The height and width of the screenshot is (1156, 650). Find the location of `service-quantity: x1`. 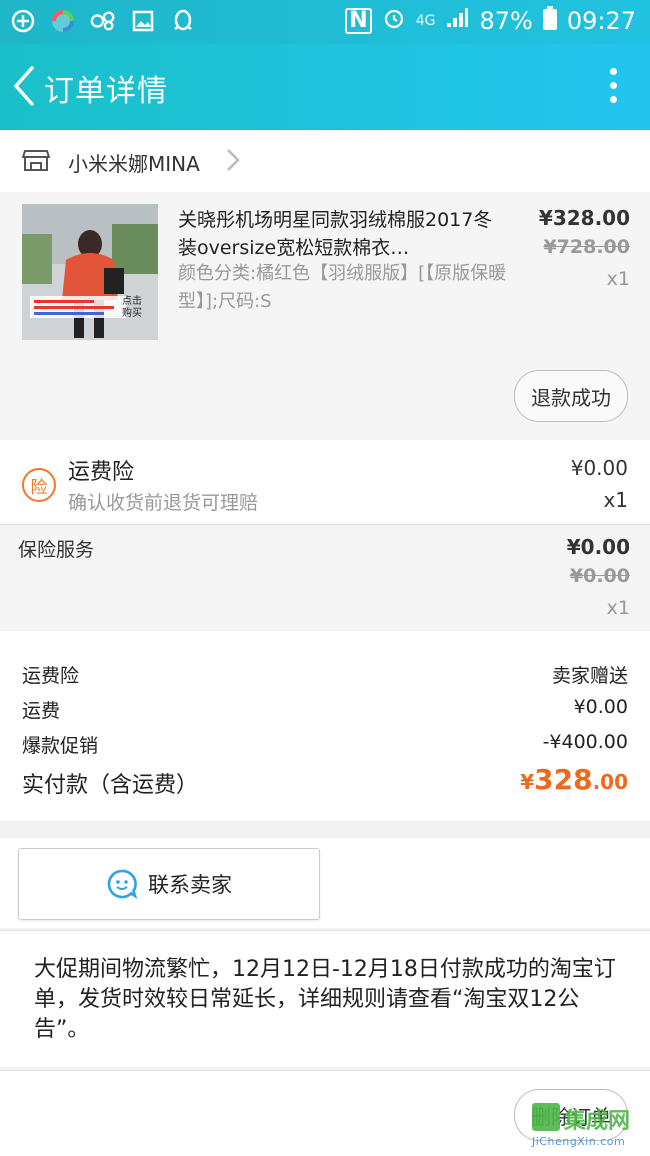

service-quantity: x1 is located at coordinates (618, 608).